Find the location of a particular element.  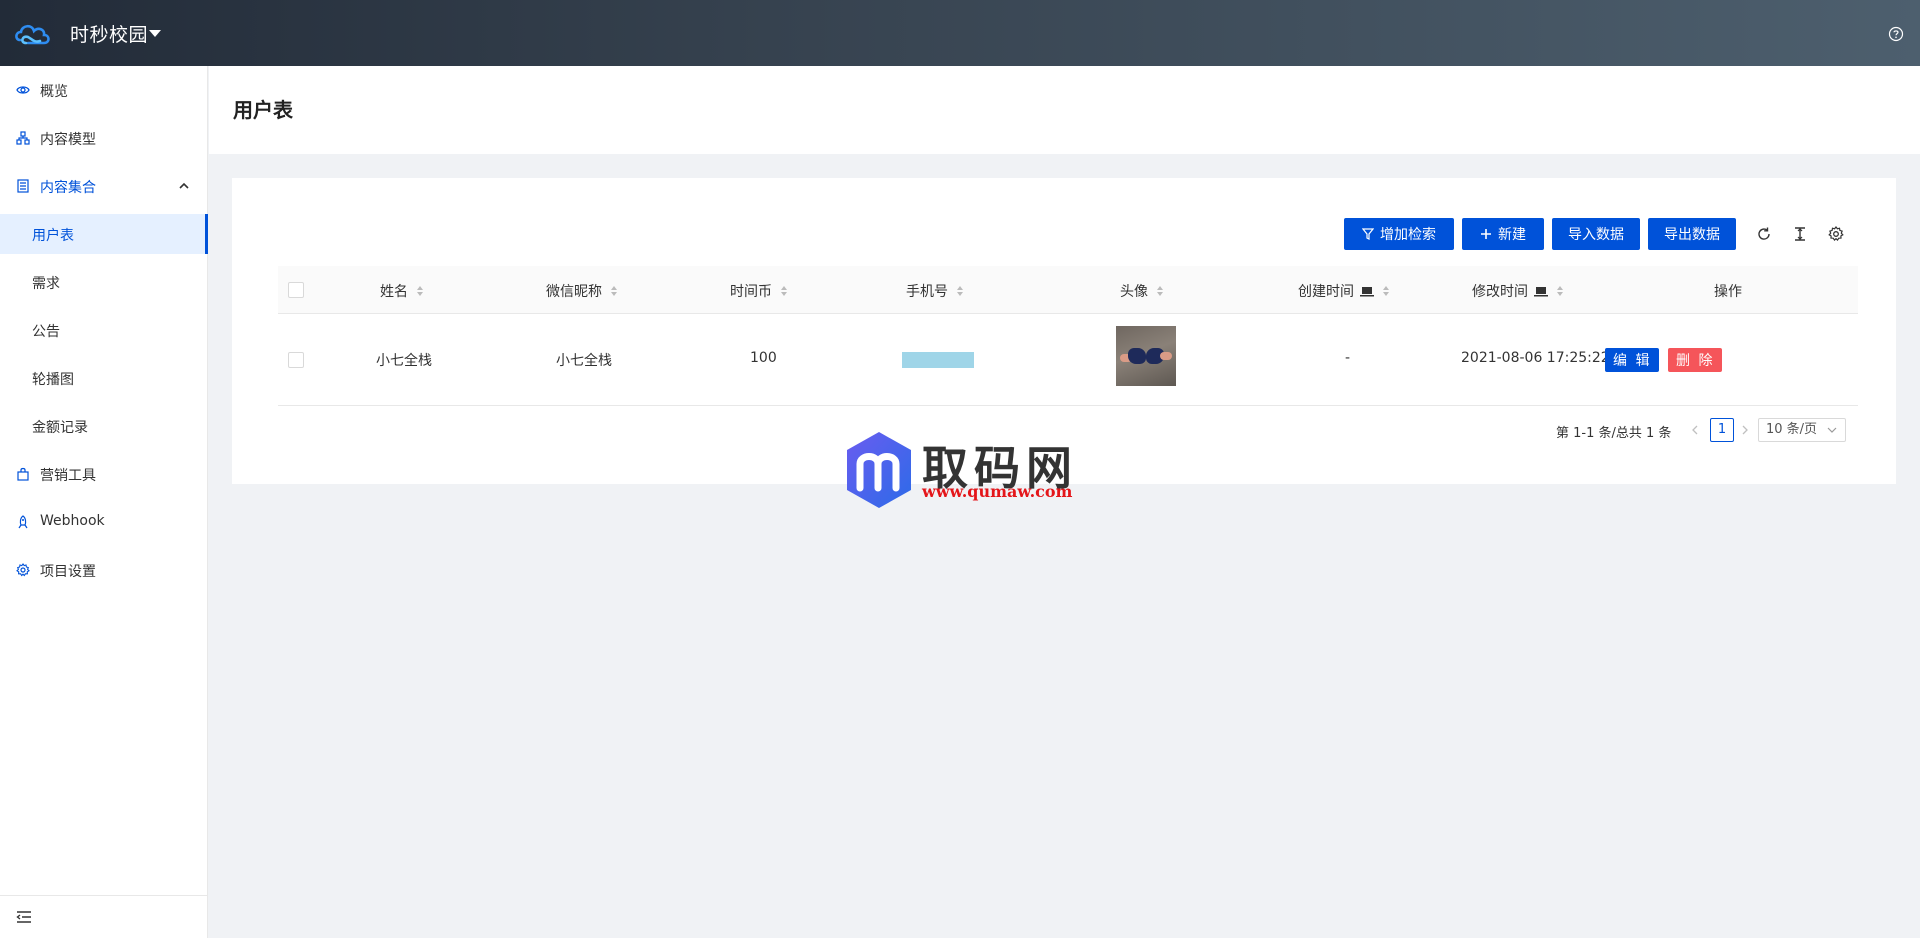

page-size-select: 10 条/页 is located at coordinates (1802, 430).